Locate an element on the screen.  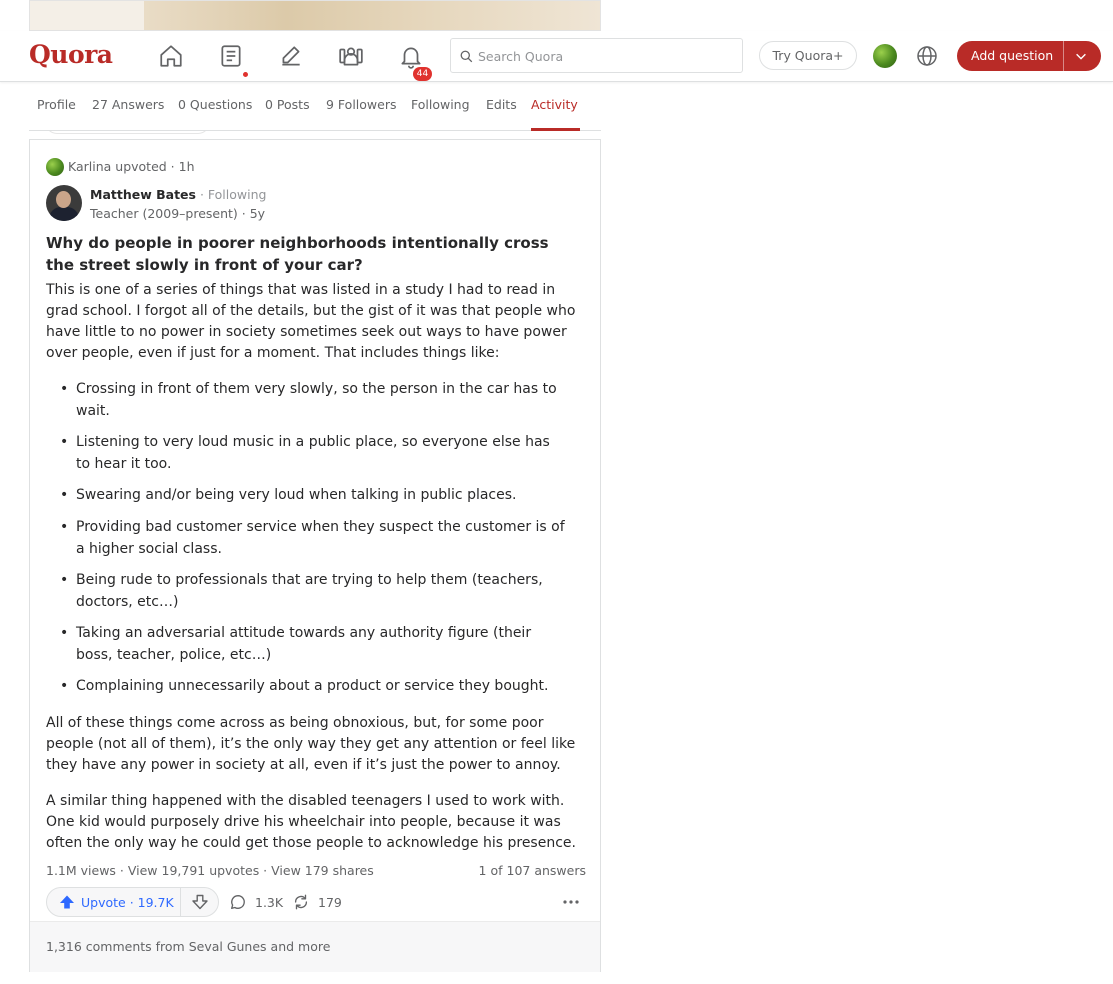
answer-actions: Upvote · 19.7K 1.3K 179 is located at coordinates (316, 902).